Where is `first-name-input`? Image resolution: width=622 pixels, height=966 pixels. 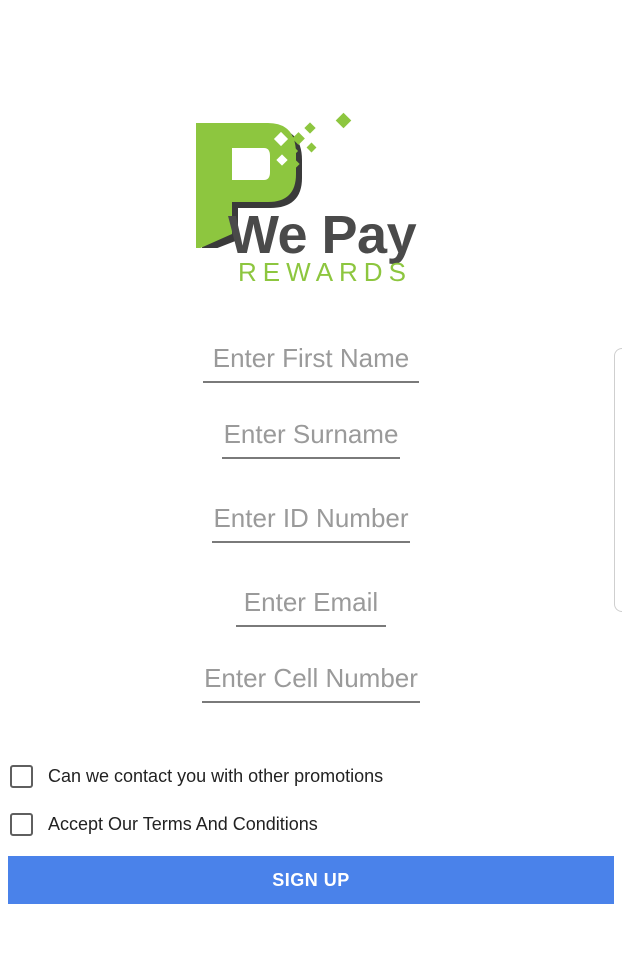
first-name-input is located at coordinates (311, 362).